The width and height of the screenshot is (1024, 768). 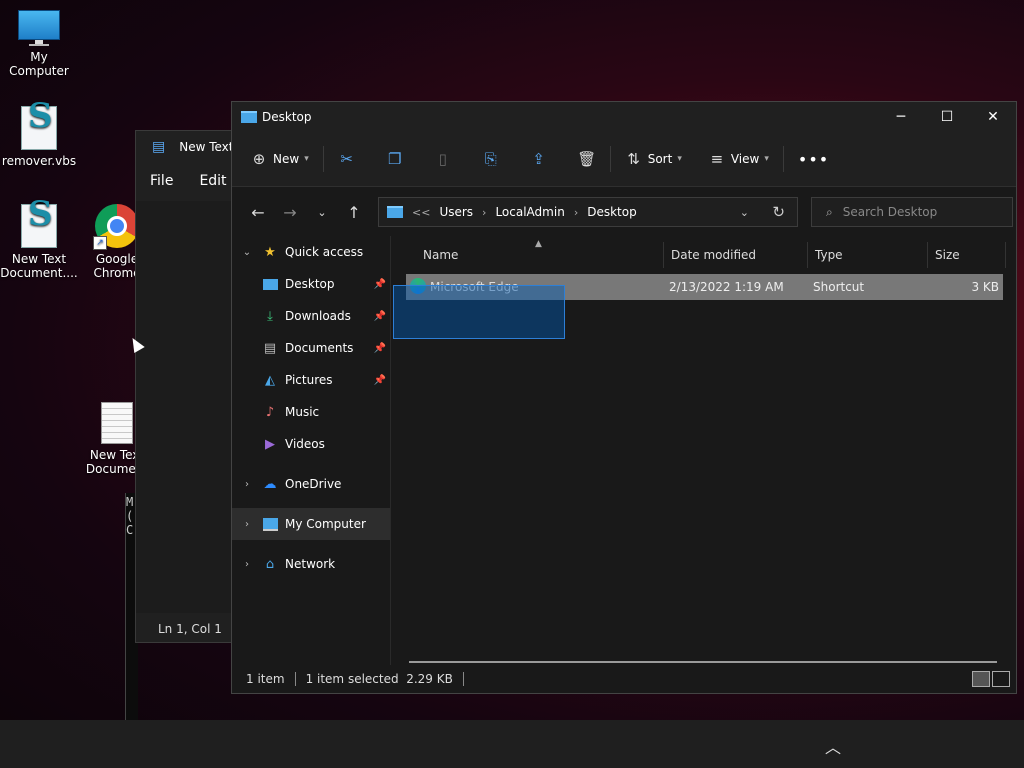 What do you see at coordinates (829, 255) in the screenshot?
I see `column-type: Type` at bounding box center [829, 255].